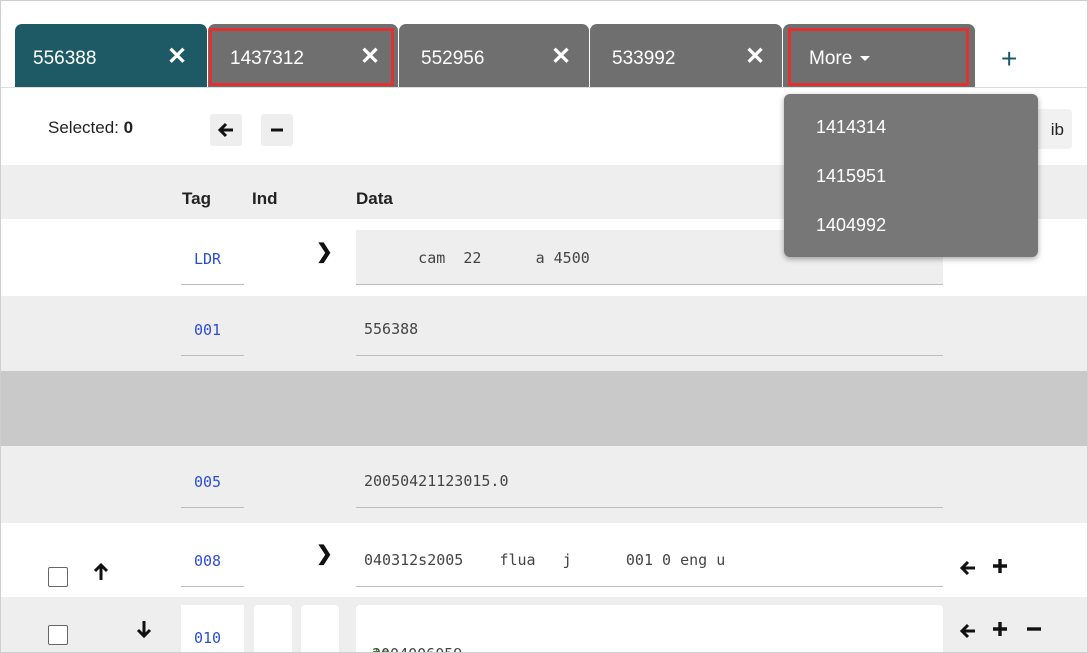 The width and height of the screenshot is (1088, 653). I want to click on tab-record-556388: 556388 ✕, so click(111, 55).